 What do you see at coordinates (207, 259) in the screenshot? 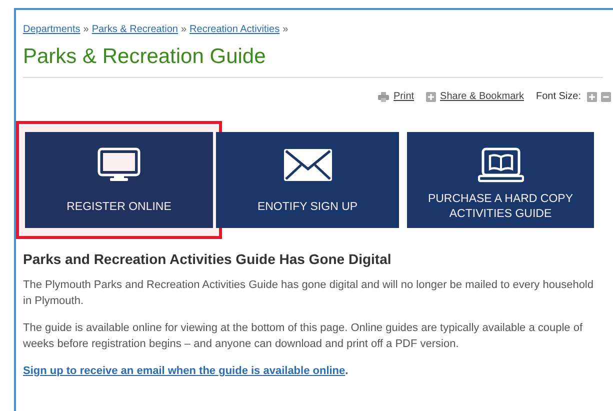
I see `section-heading: Parks and Recreation Activities Guide Has Gone Digital` at bounding box center [207, 259].